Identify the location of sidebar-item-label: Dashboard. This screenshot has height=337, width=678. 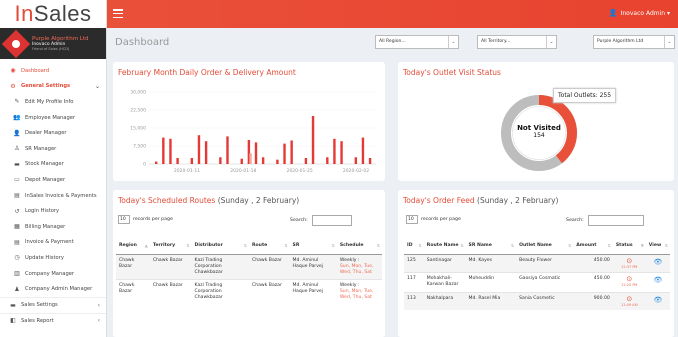
(35, 70).